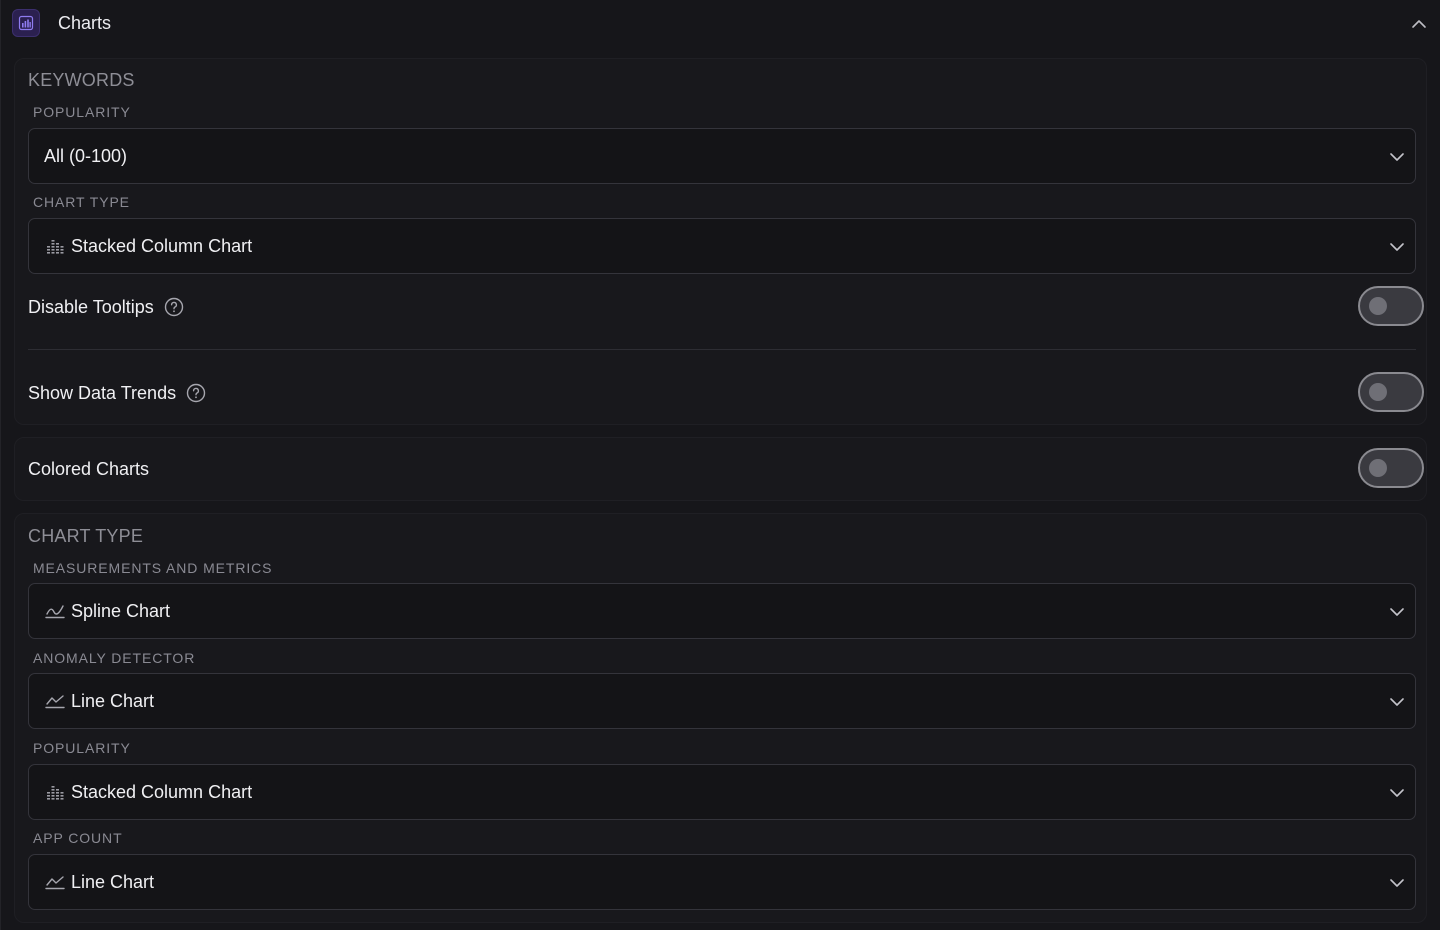  I want to click on section-title: KEYWORDS, so click(81, 80).